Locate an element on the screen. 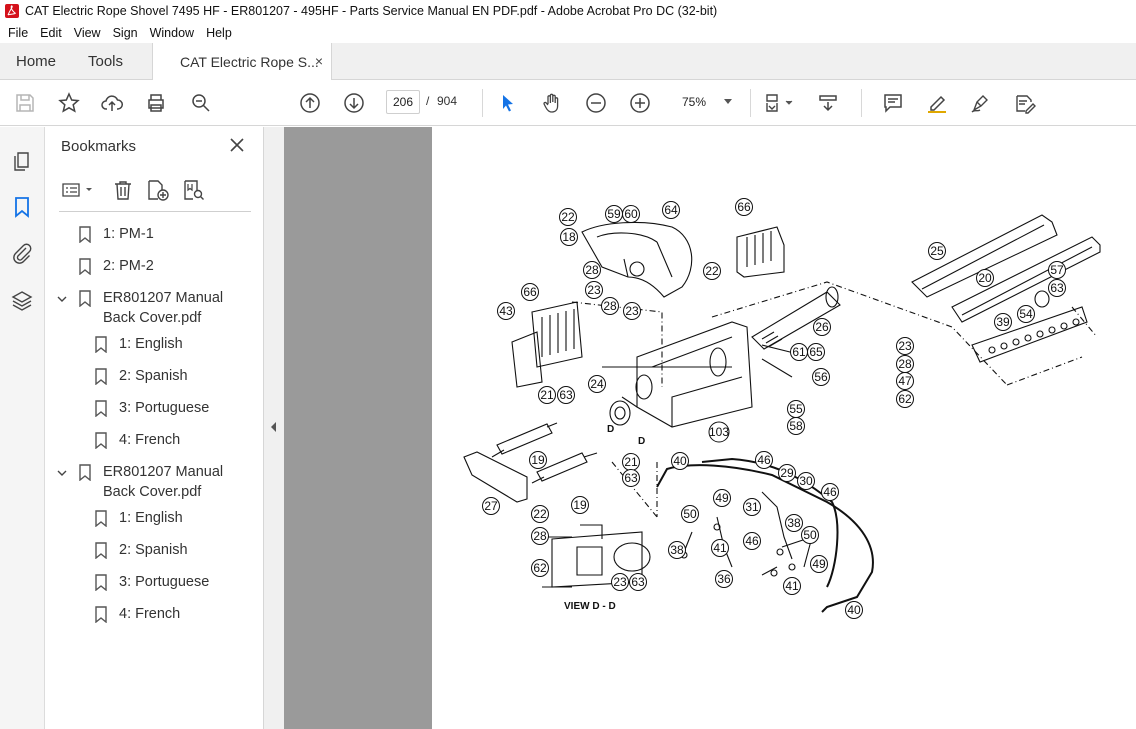 Image resolution: width=1136 pixels, height=729 pixels. bookmark-options-button is located at coordinates (79, 190).